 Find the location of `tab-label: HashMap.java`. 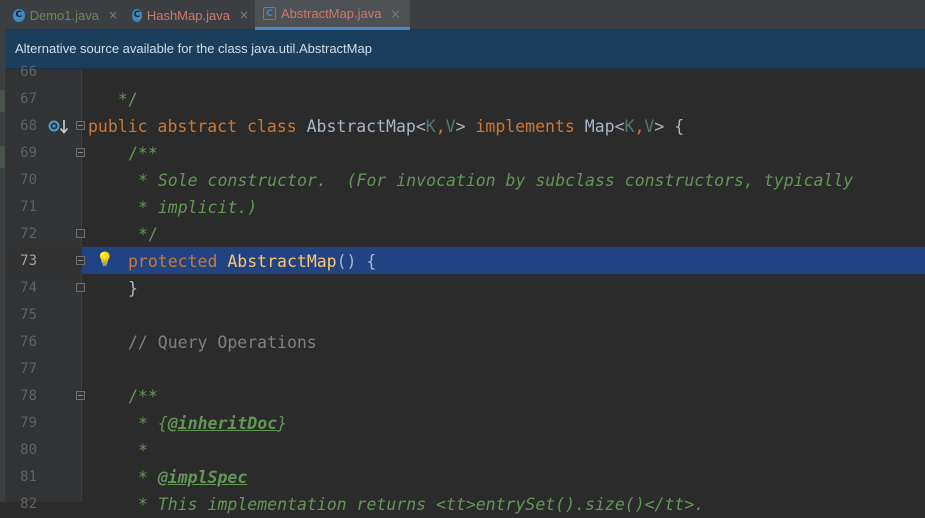

tab-label: HashMap.java is located at coordinates (188, 15).